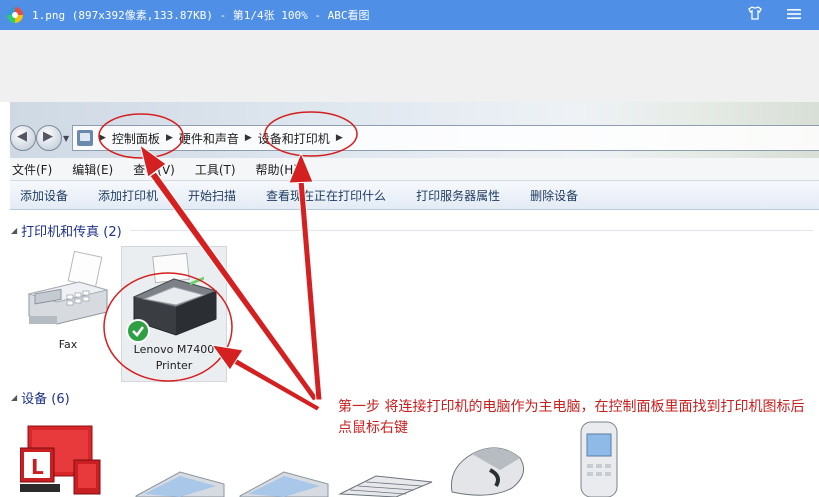  I want to click on menu-bar: 文件(F) 编辑(E) 查看(V) 工具(T) 帮助(H), so click(414, 169).